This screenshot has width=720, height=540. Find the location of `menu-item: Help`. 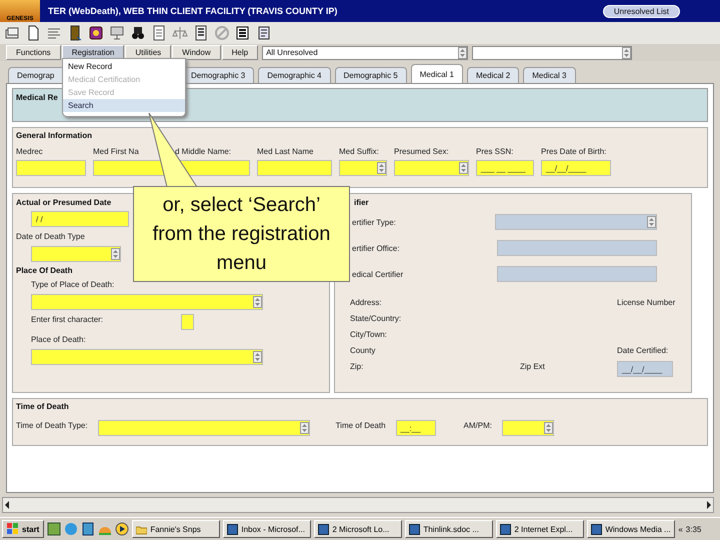

menu-item: Help is located at coordinates (240, 52).